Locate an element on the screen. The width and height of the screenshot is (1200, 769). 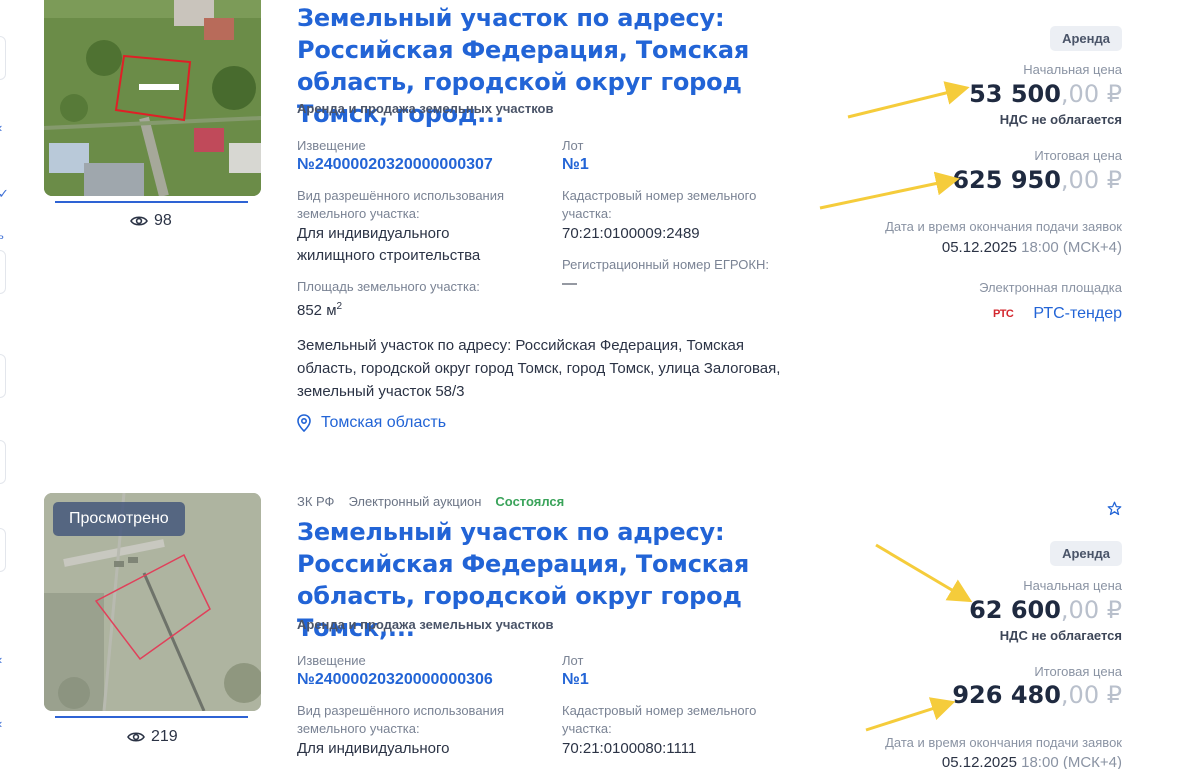
annotation-arrows is located at coordinates (896, 406).